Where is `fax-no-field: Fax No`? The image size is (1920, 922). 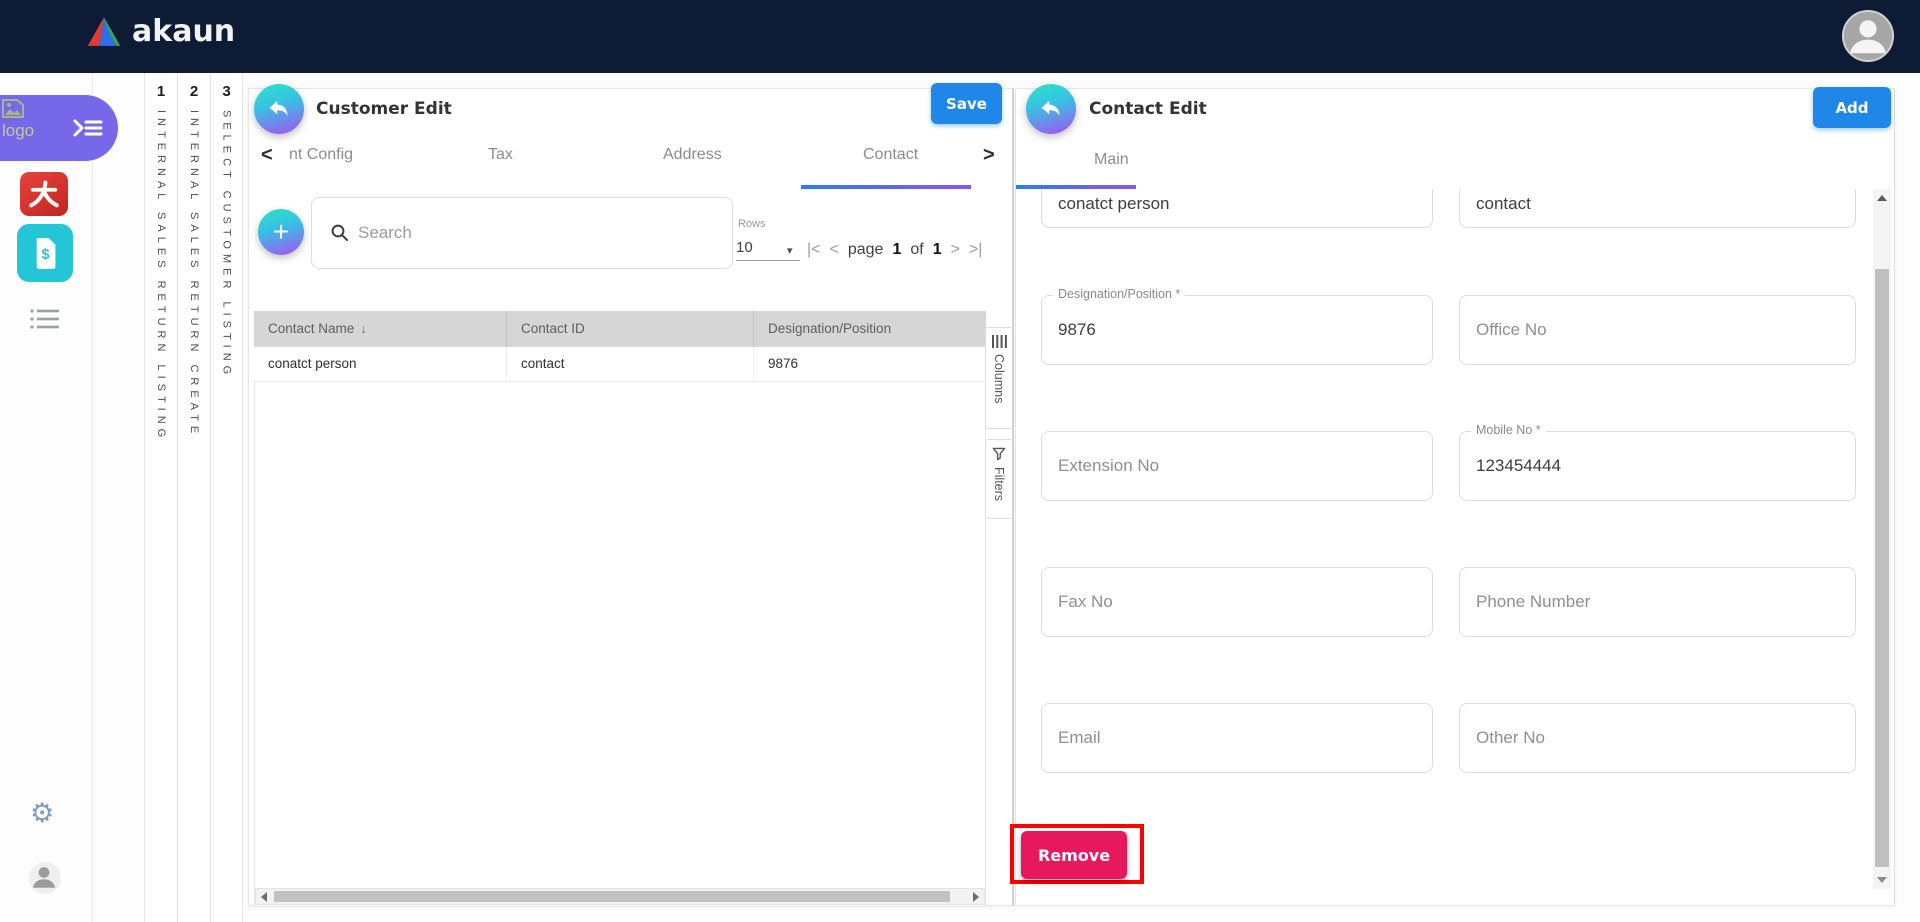 fax-no-field: Fax No is located at coordinates (1237, 602).